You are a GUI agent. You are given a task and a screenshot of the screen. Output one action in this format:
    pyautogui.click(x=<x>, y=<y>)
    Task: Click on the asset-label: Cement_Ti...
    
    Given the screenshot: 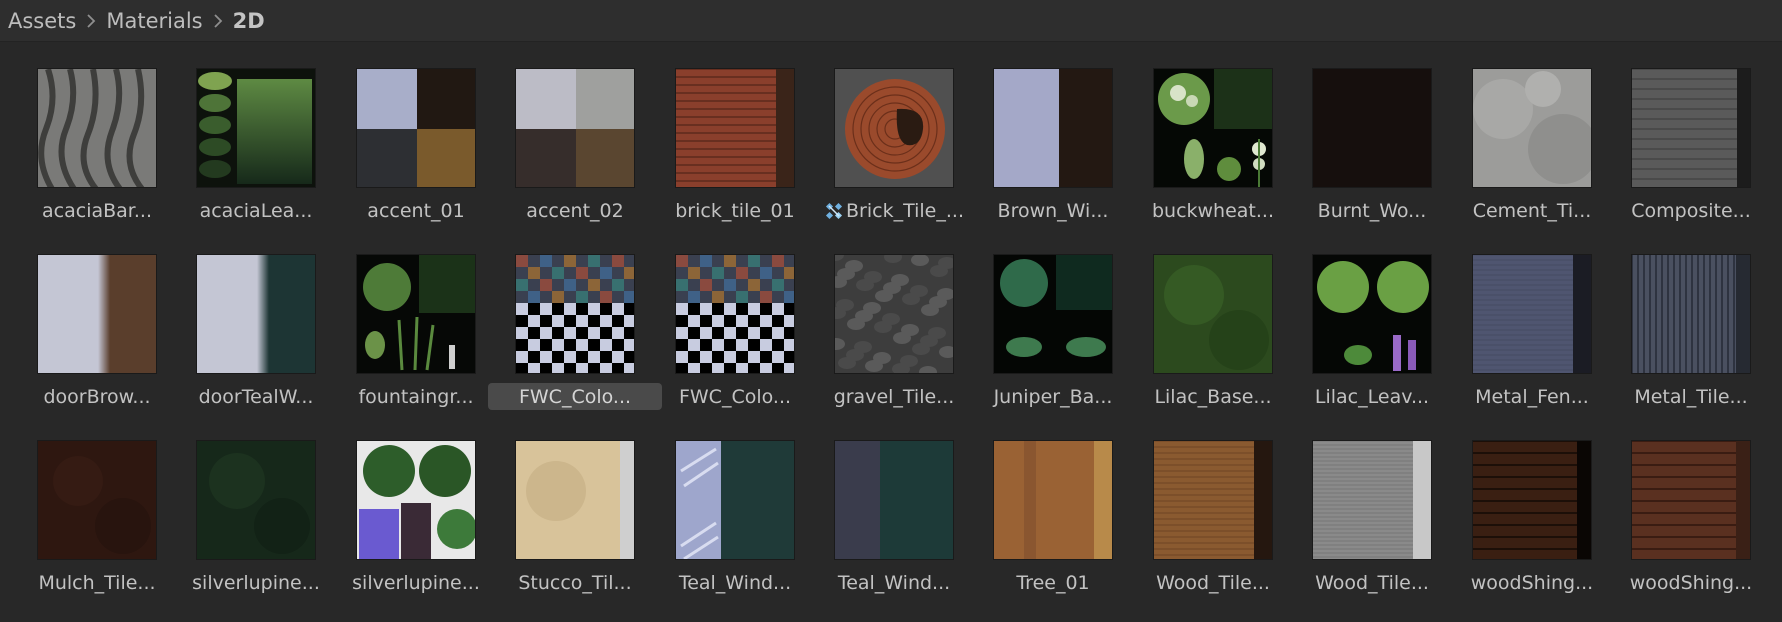 What is the action you would take?
    pyautogui.click(x=1532, y=210)
    